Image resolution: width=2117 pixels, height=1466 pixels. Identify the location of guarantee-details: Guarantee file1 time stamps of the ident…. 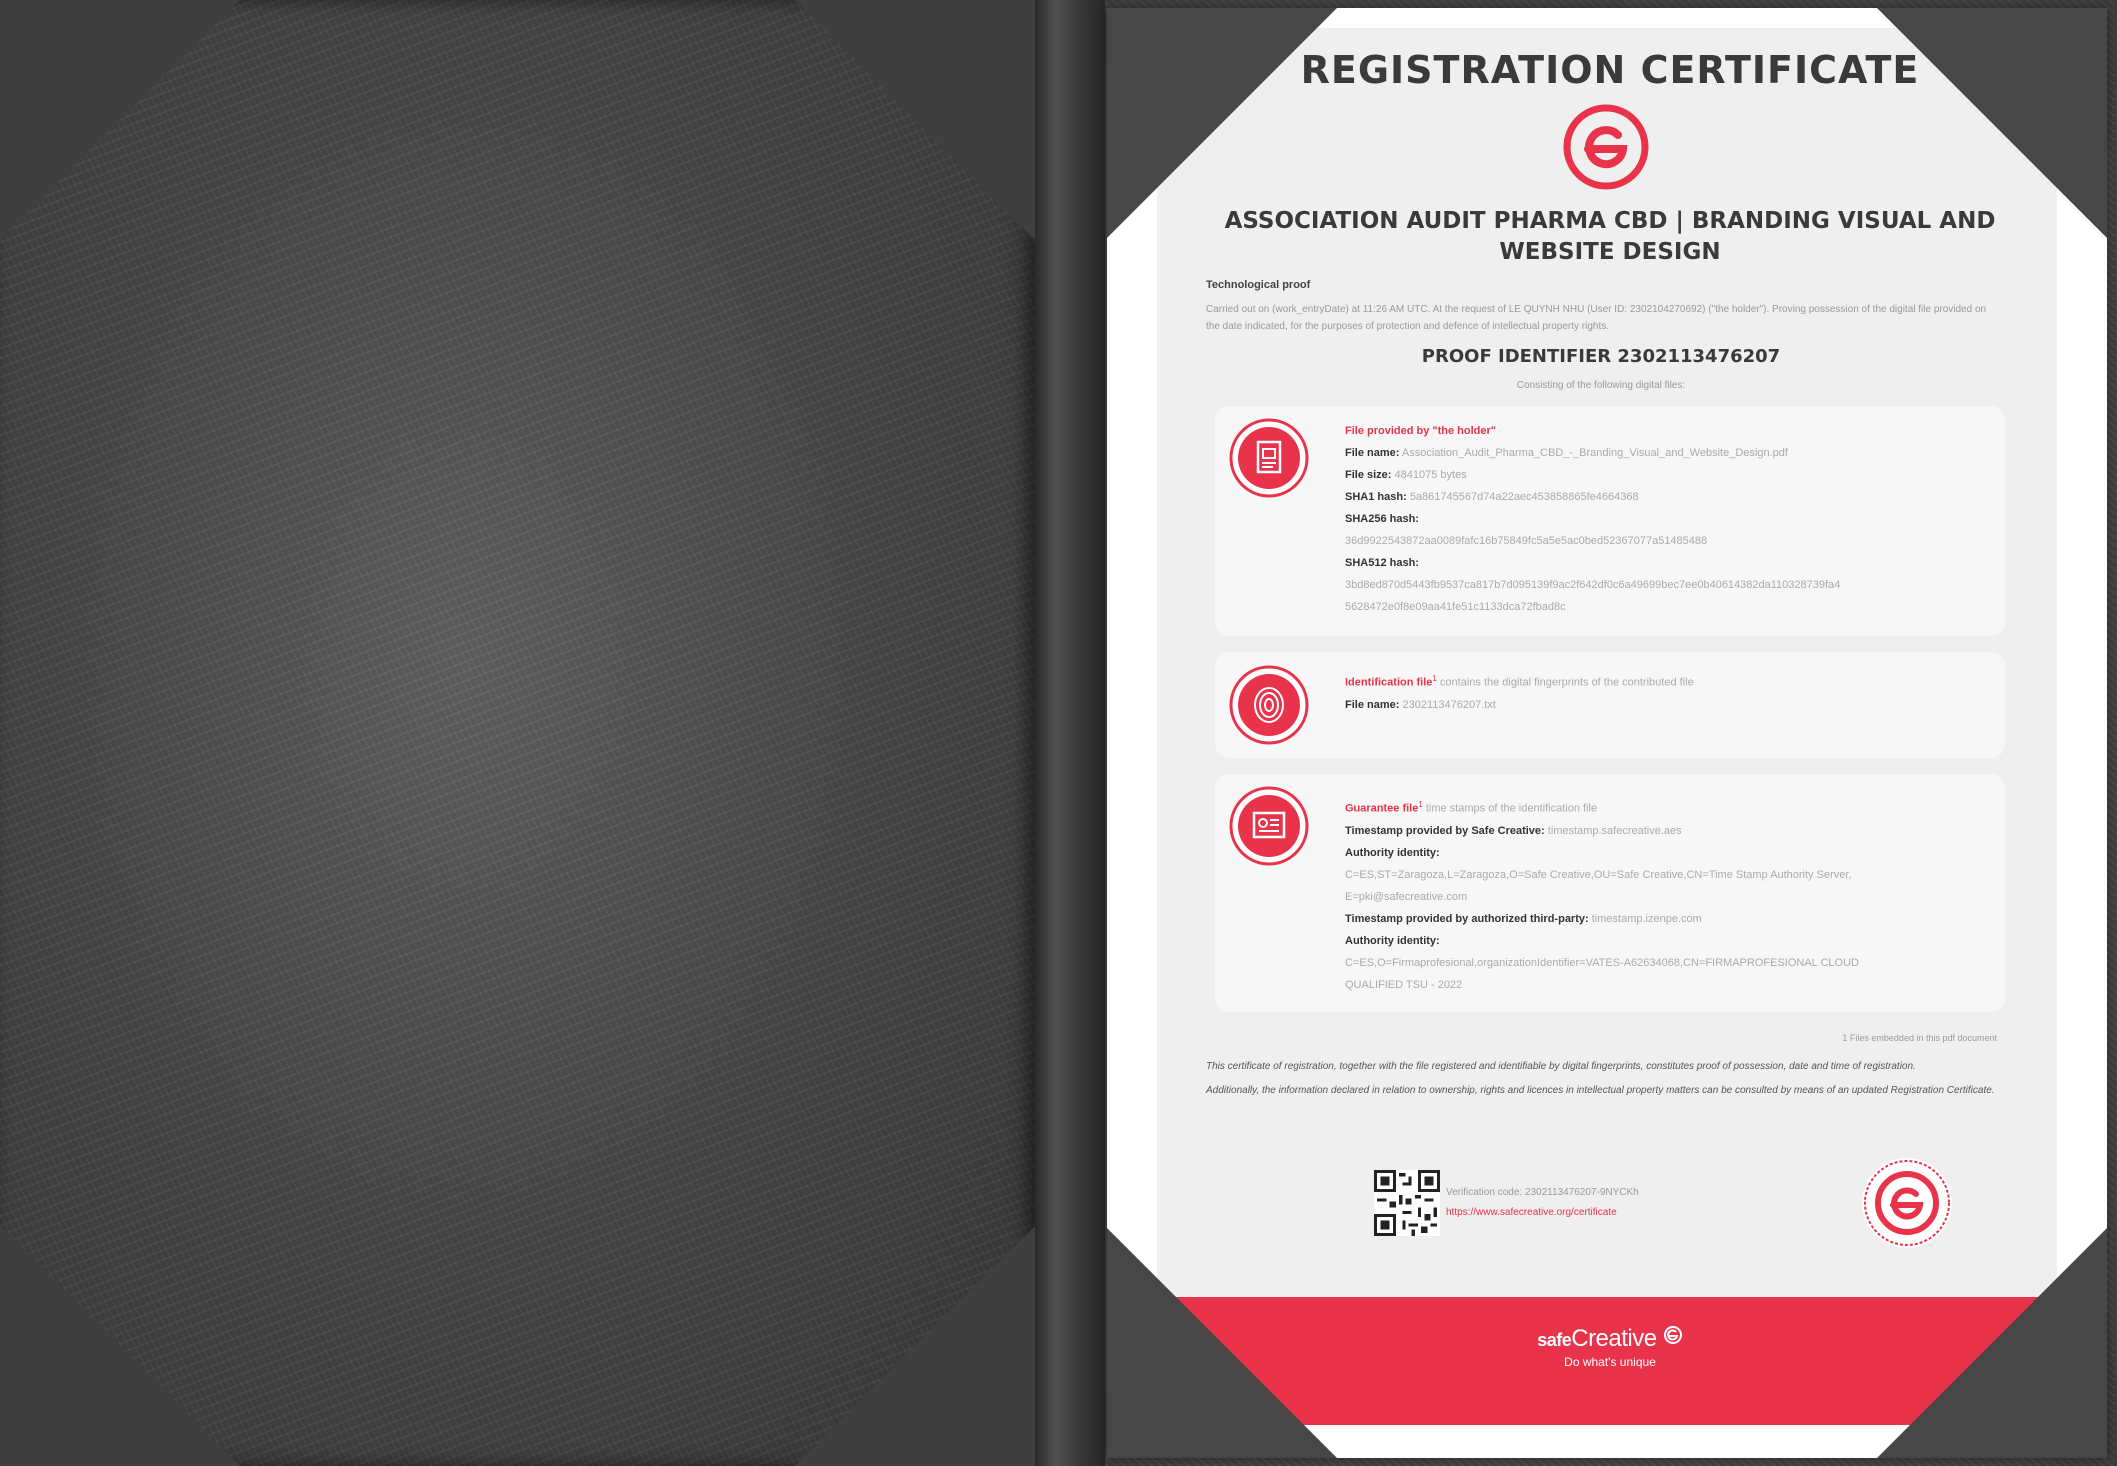
(1665, 895).